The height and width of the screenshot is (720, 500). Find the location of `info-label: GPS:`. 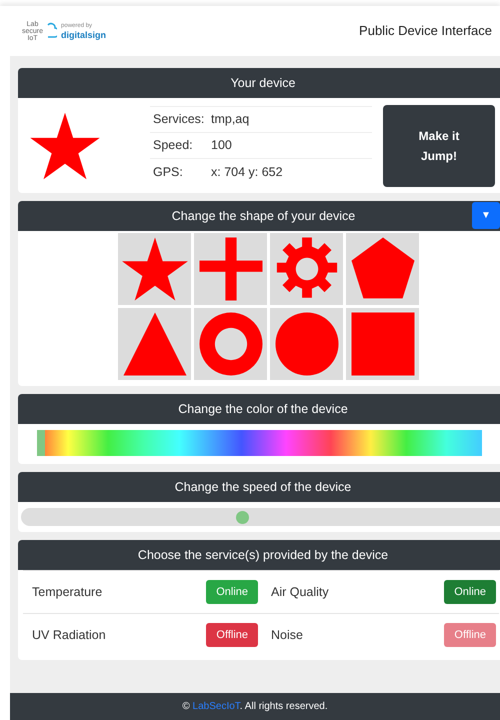

info-label: GPS: is located at coordinates (168, 172).